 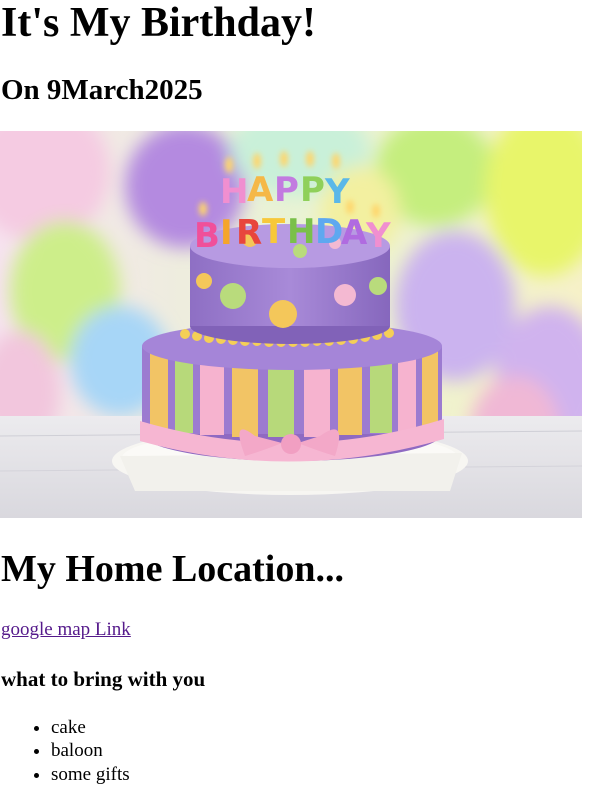 What do you see at coordinates (226, 233) in the screenshot?
I see `svg-text: I` at bounding box center [226, 233].